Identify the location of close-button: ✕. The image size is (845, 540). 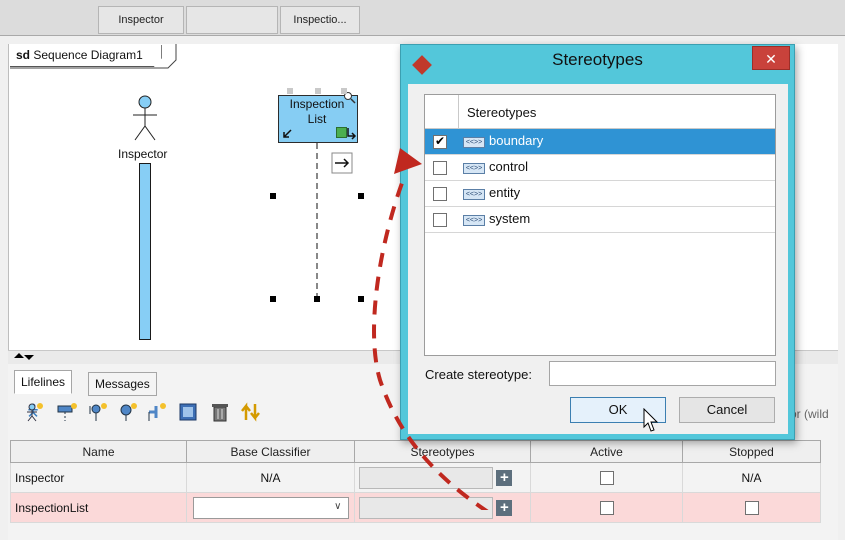
(771, 58).